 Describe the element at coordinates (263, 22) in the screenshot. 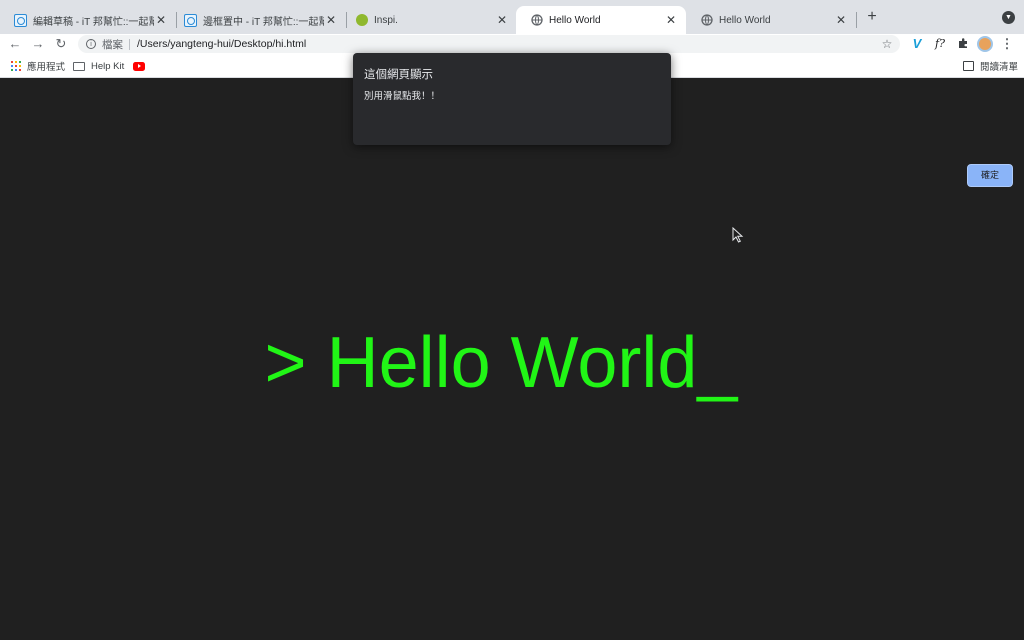

I see `tab-title: 邊框置中 - iT 邦幫忙::一起幫忙解` at that location.